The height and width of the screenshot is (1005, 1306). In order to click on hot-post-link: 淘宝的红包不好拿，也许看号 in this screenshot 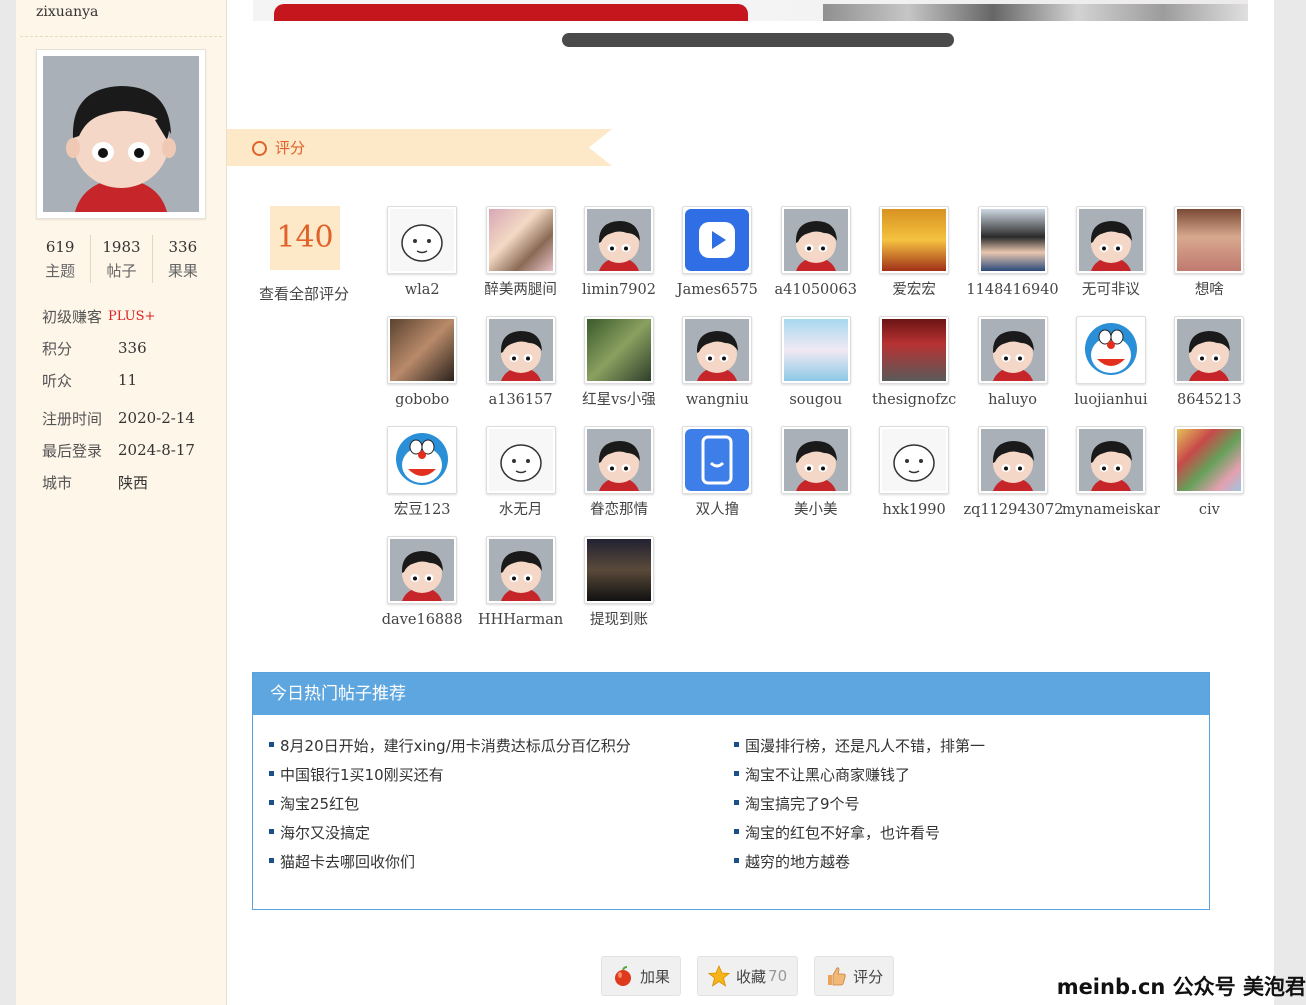, I will do `click(966, 833)`.